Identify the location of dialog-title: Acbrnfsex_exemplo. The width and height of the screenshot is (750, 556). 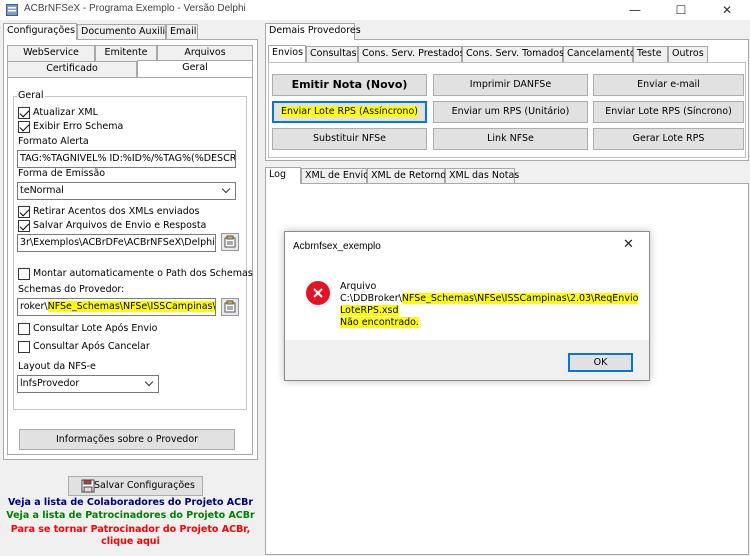
(337, 246).